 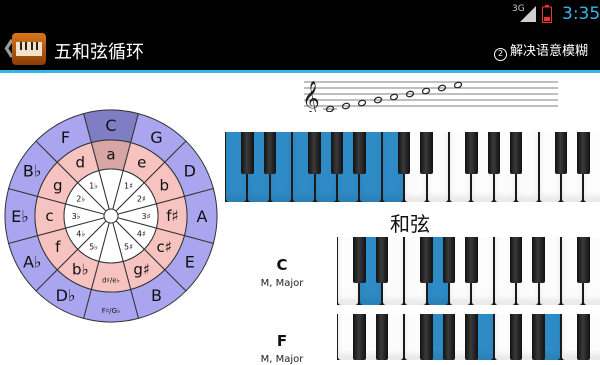 I want to click on action-bar-divider, so click(x=300, y=71).